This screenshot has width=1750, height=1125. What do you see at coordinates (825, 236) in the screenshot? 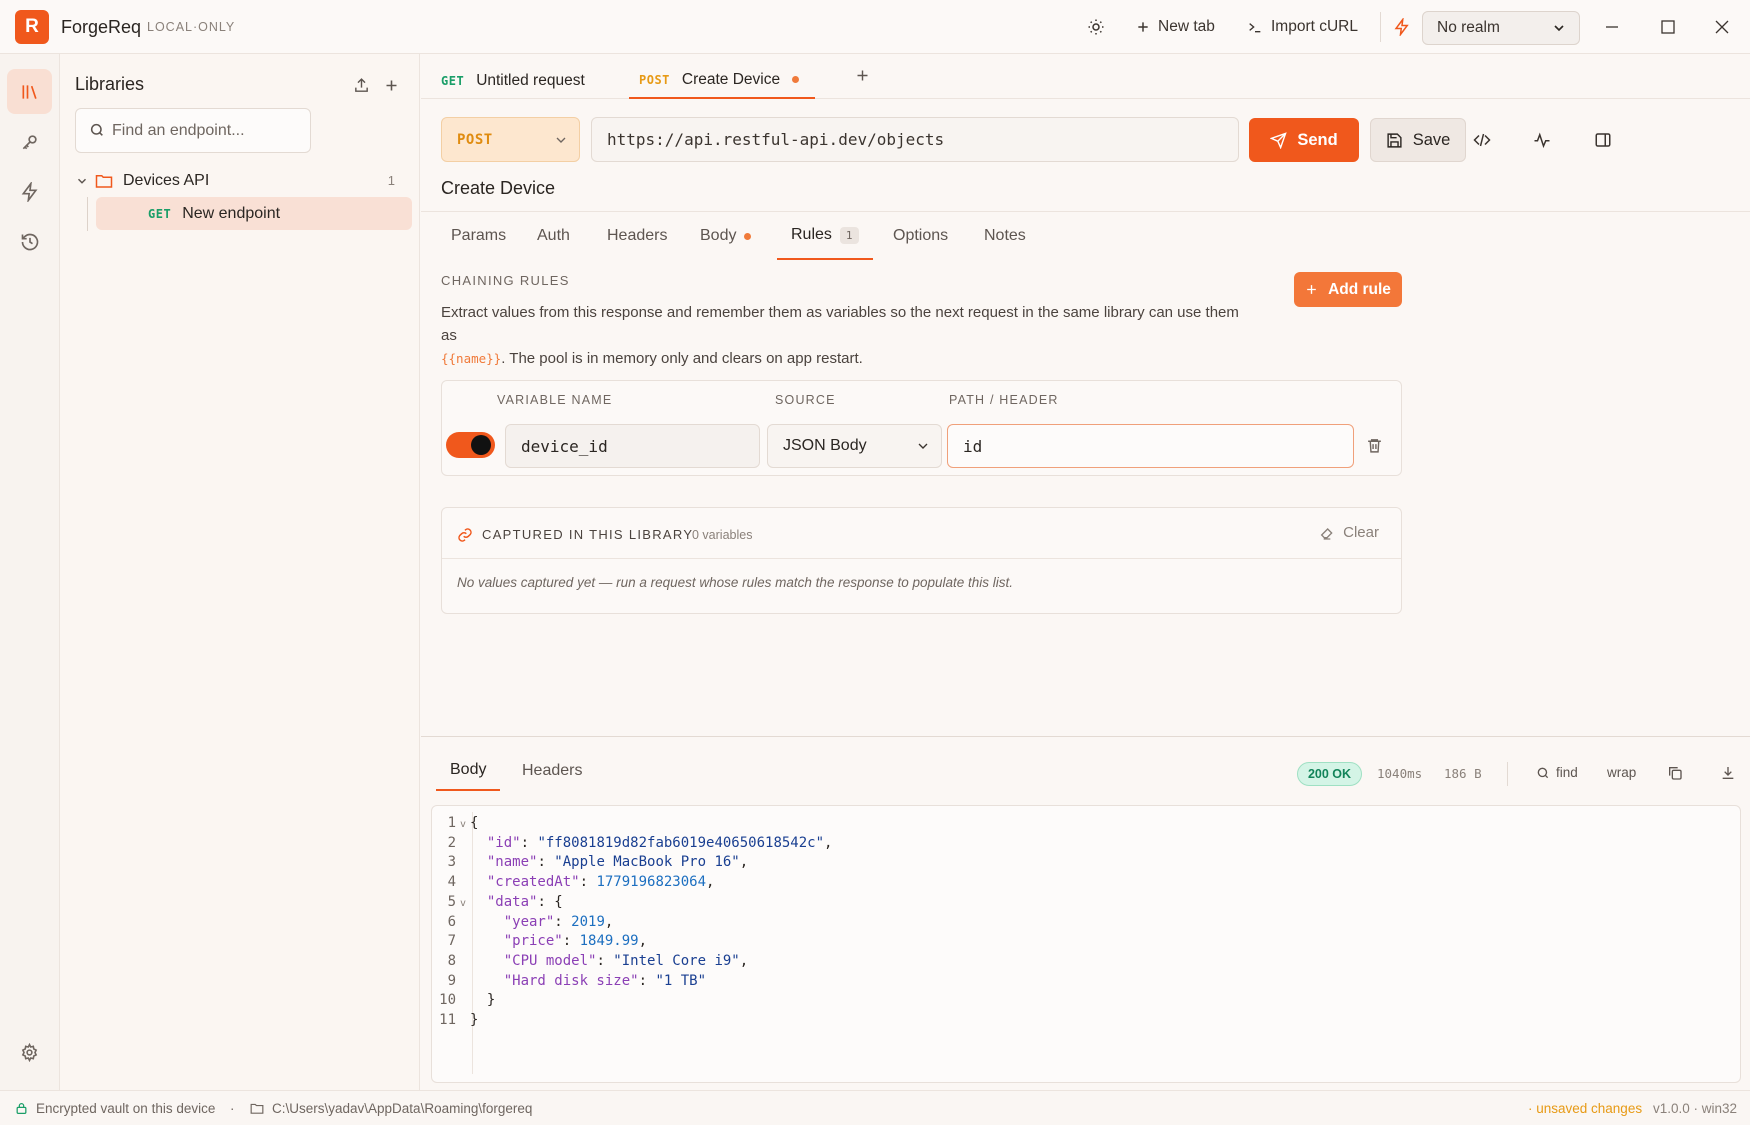
I see `tab-rules: Rules 1` at bounding box center [825, 236].